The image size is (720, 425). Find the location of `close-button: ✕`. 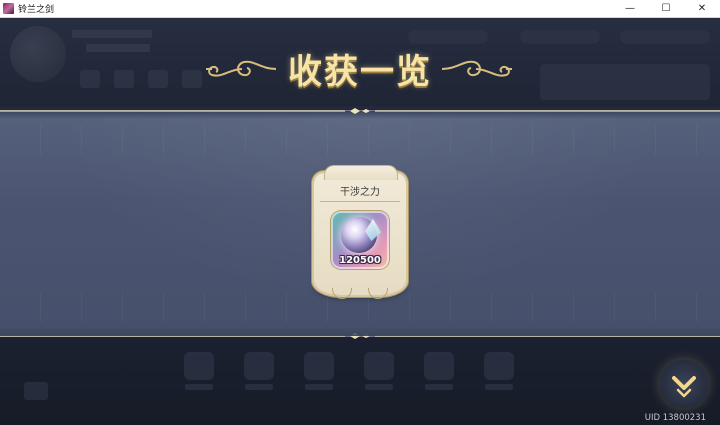

close-button: ✕ is located at coordinates (702, 8).